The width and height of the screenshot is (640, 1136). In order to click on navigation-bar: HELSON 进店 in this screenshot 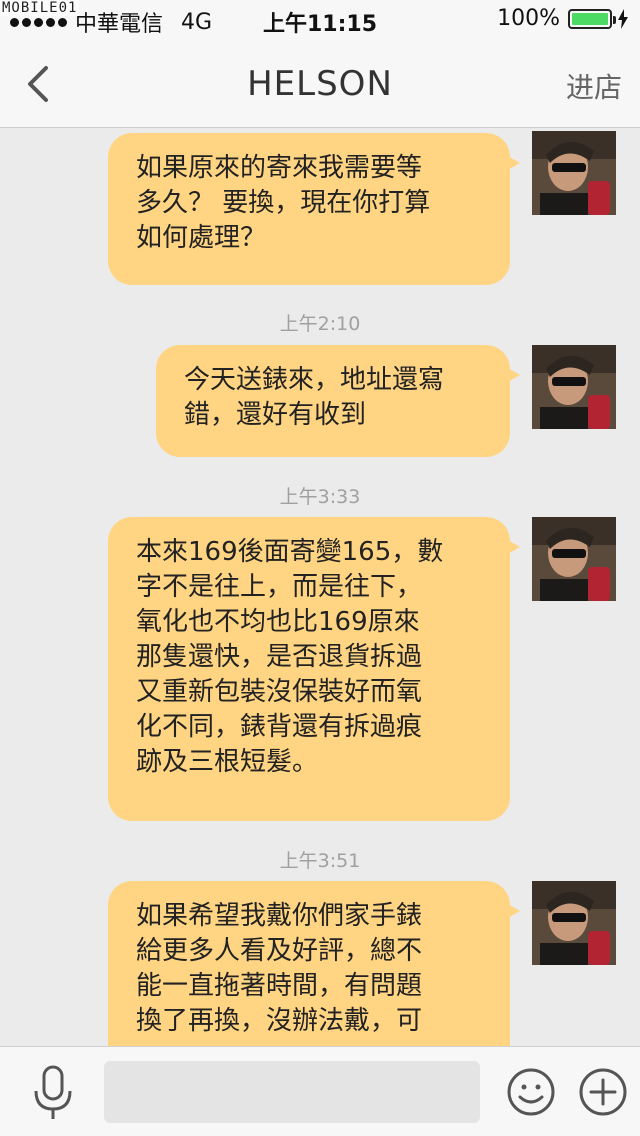, I will do `click(320, 84)`.